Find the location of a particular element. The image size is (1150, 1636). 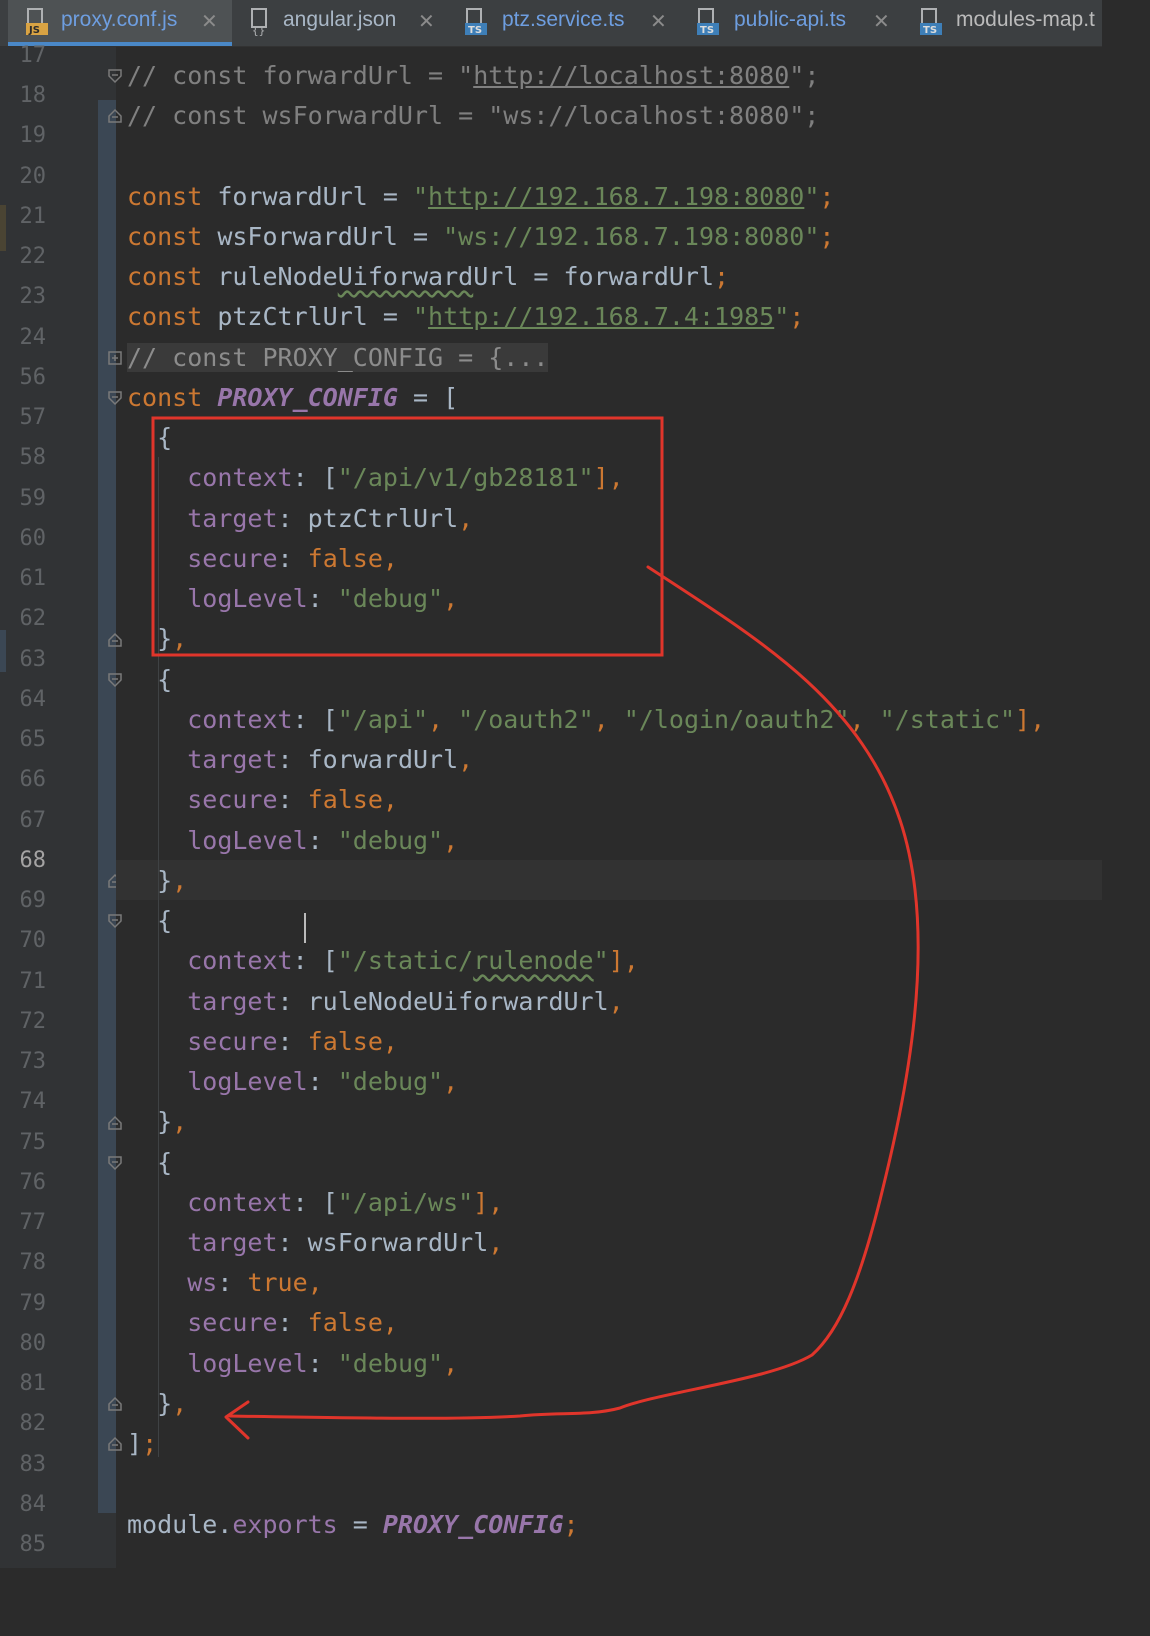

tab-label: ptz.service.ts is located at coordinates (563, 19).